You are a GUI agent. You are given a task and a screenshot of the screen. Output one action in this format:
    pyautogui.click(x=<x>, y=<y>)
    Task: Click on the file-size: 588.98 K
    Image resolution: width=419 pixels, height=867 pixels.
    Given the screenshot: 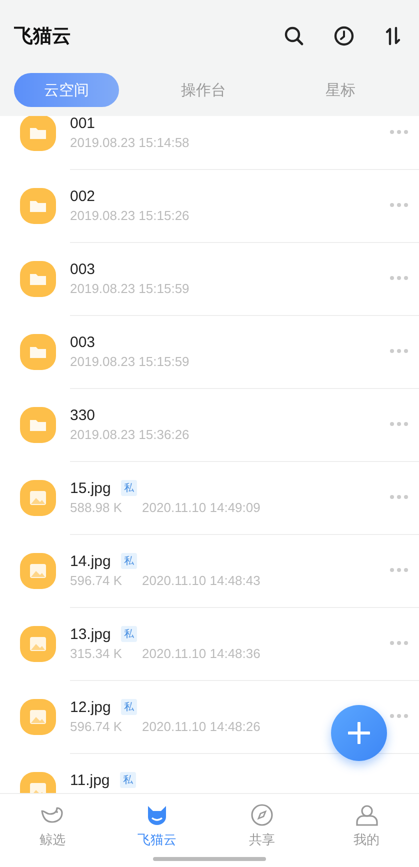 What is the action you would take?
    pyautogui.click(x=96, y=507)
    